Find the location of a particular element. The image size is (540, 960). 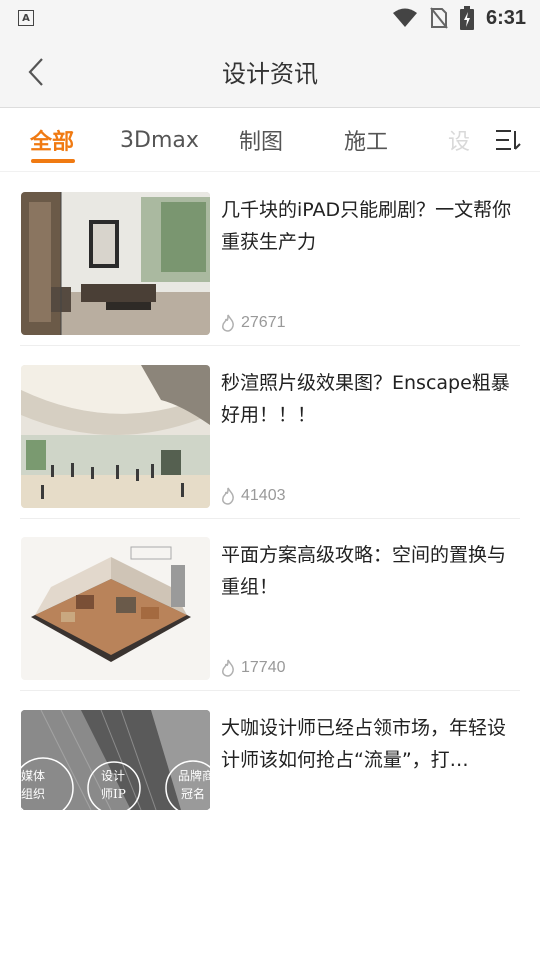

article-thumbnail-living-room is located at coordinates (115, 263).